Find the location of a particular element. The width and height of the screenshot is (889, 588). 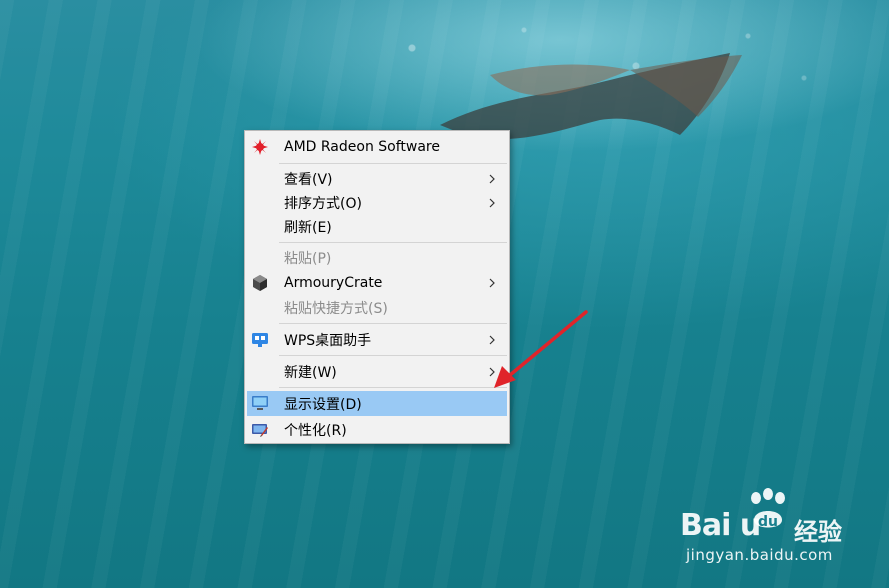

menu-item-view: 查看(V) is located at coordinates (377, 179).